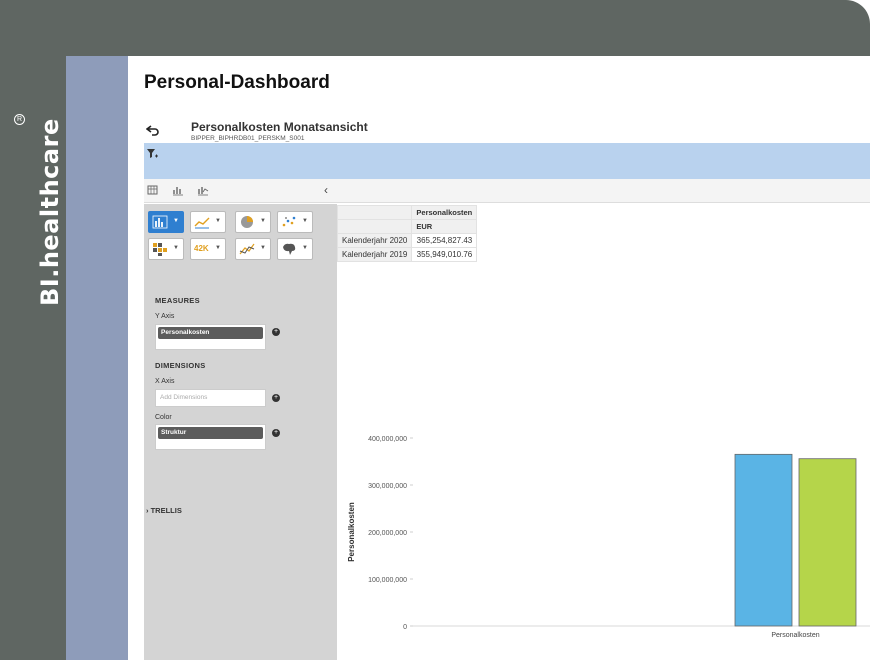 This screenshot has height=660, width=870. I want to click on chart-type-geo: ▼, so click(295, 249).